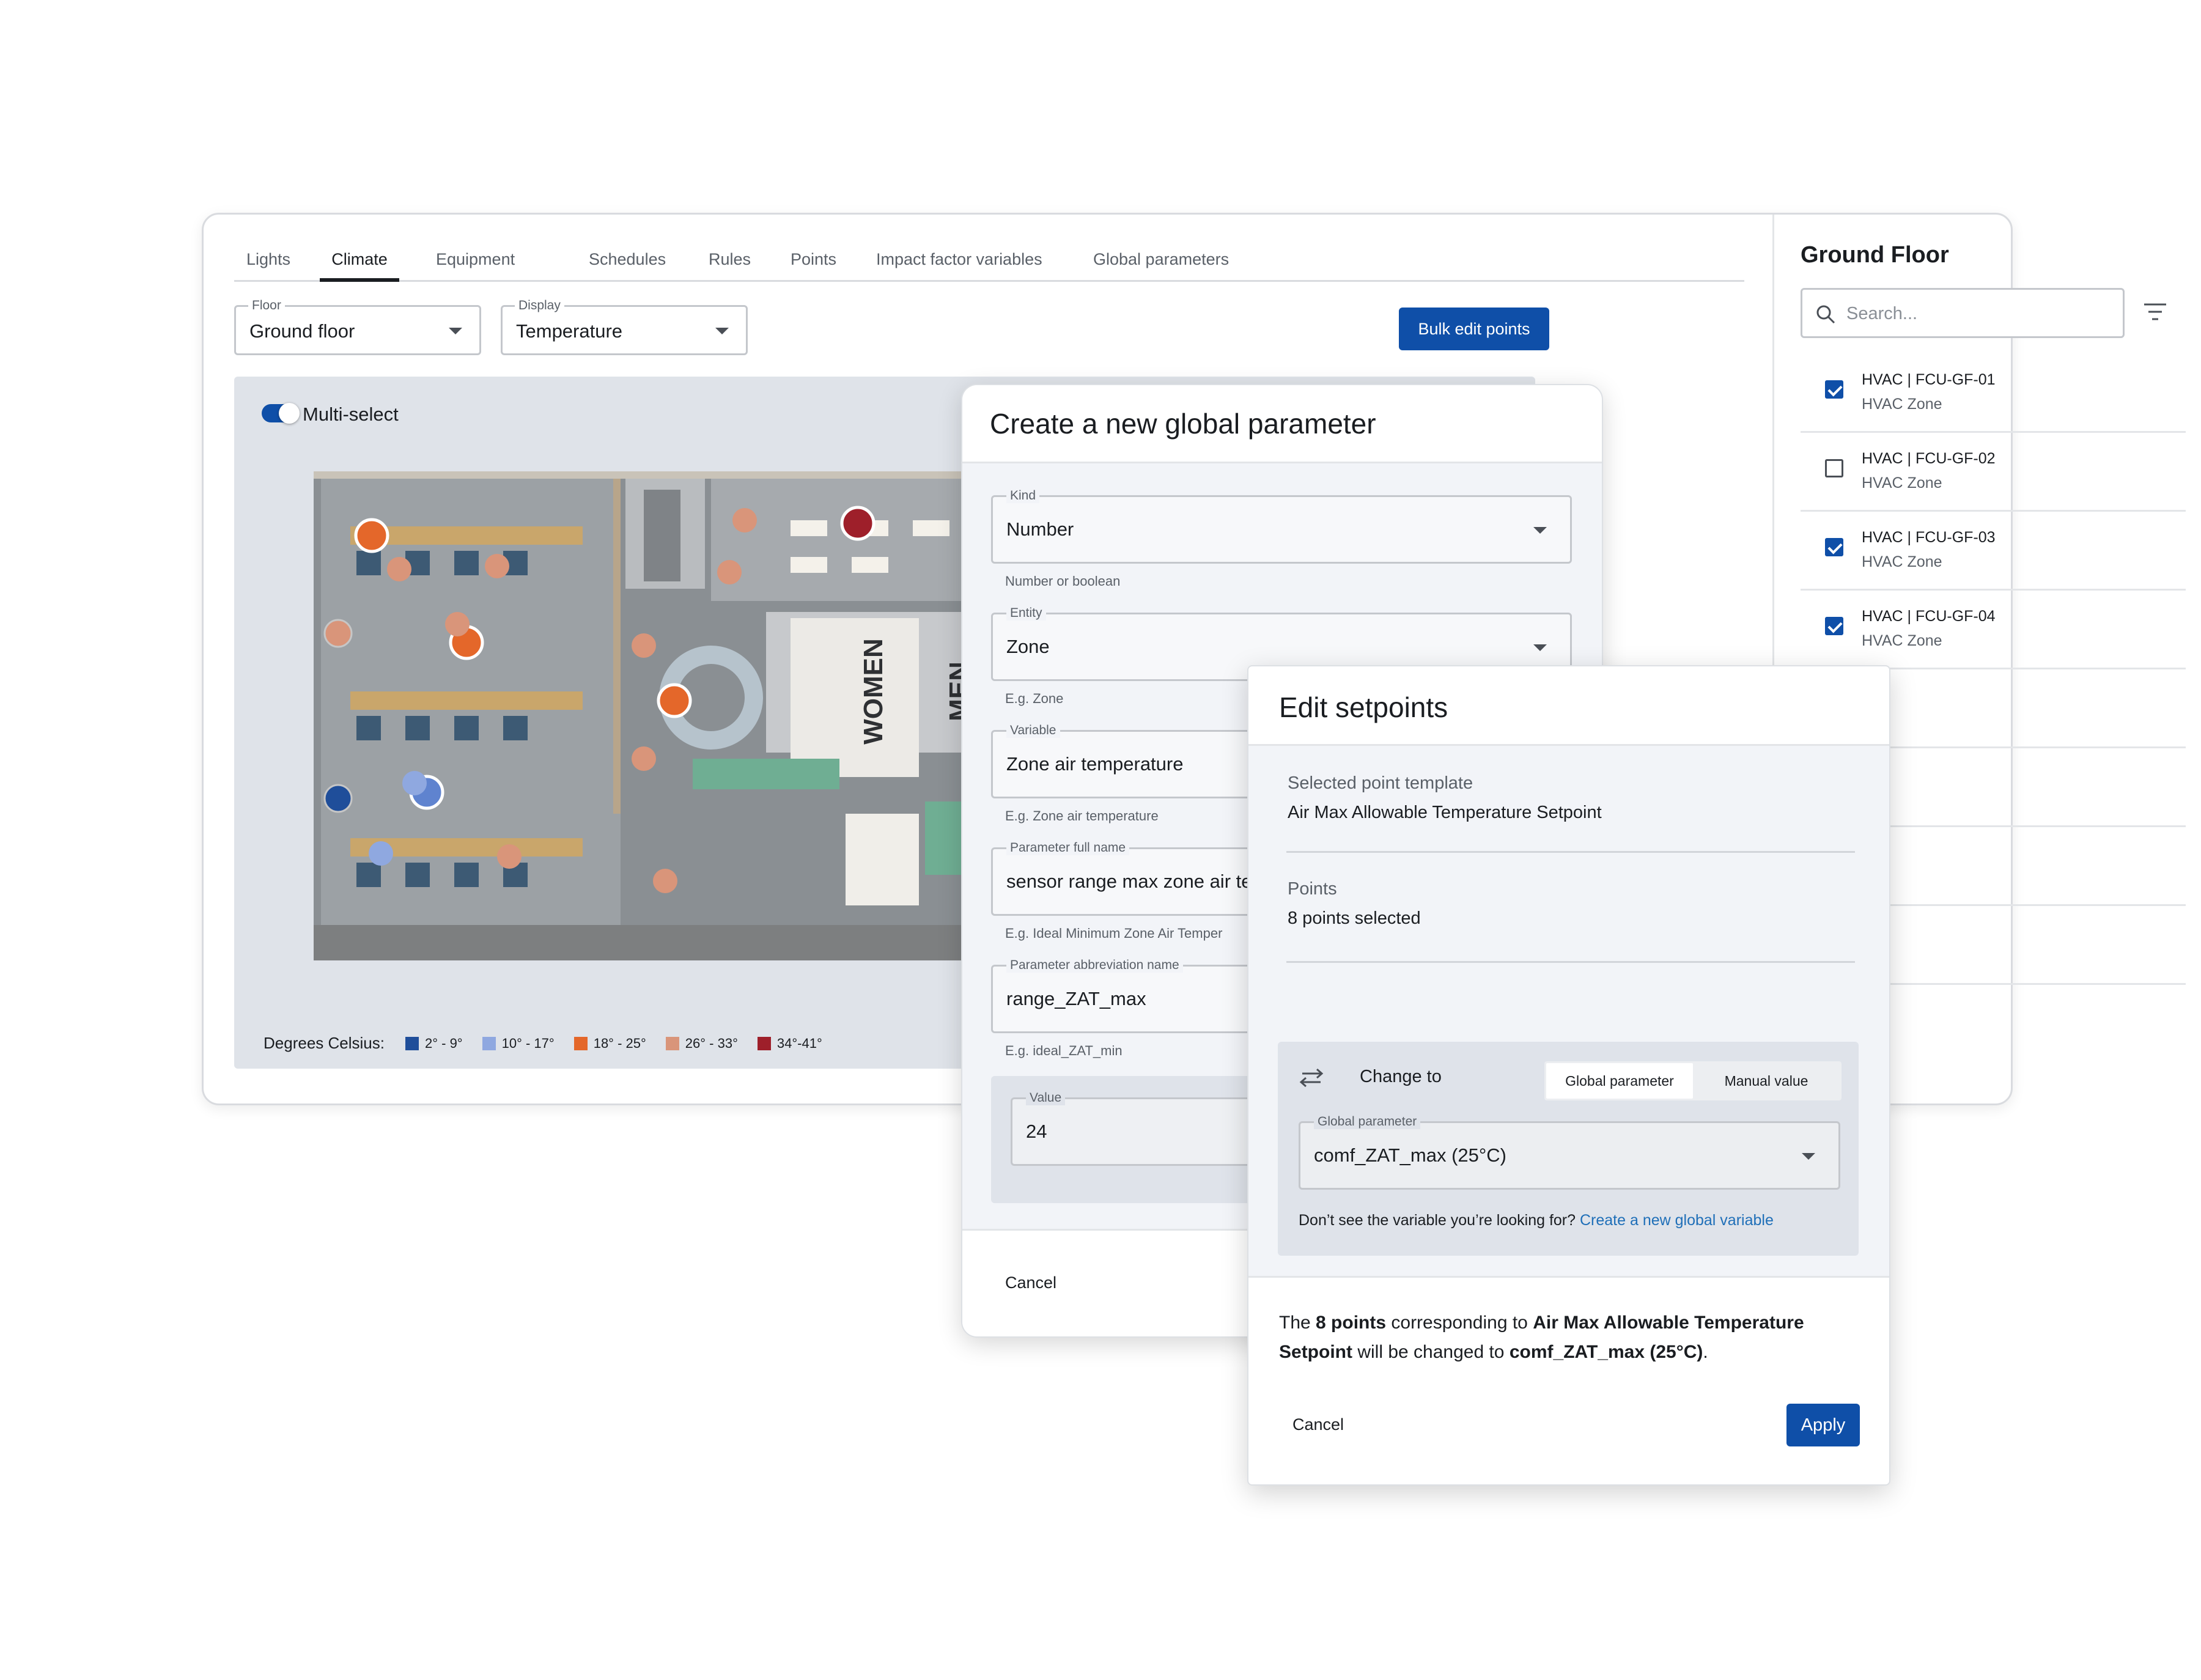 This screenshot has width=2201, height=1680. I want to click on change-to-label: Change to, so click(1401, 1076).